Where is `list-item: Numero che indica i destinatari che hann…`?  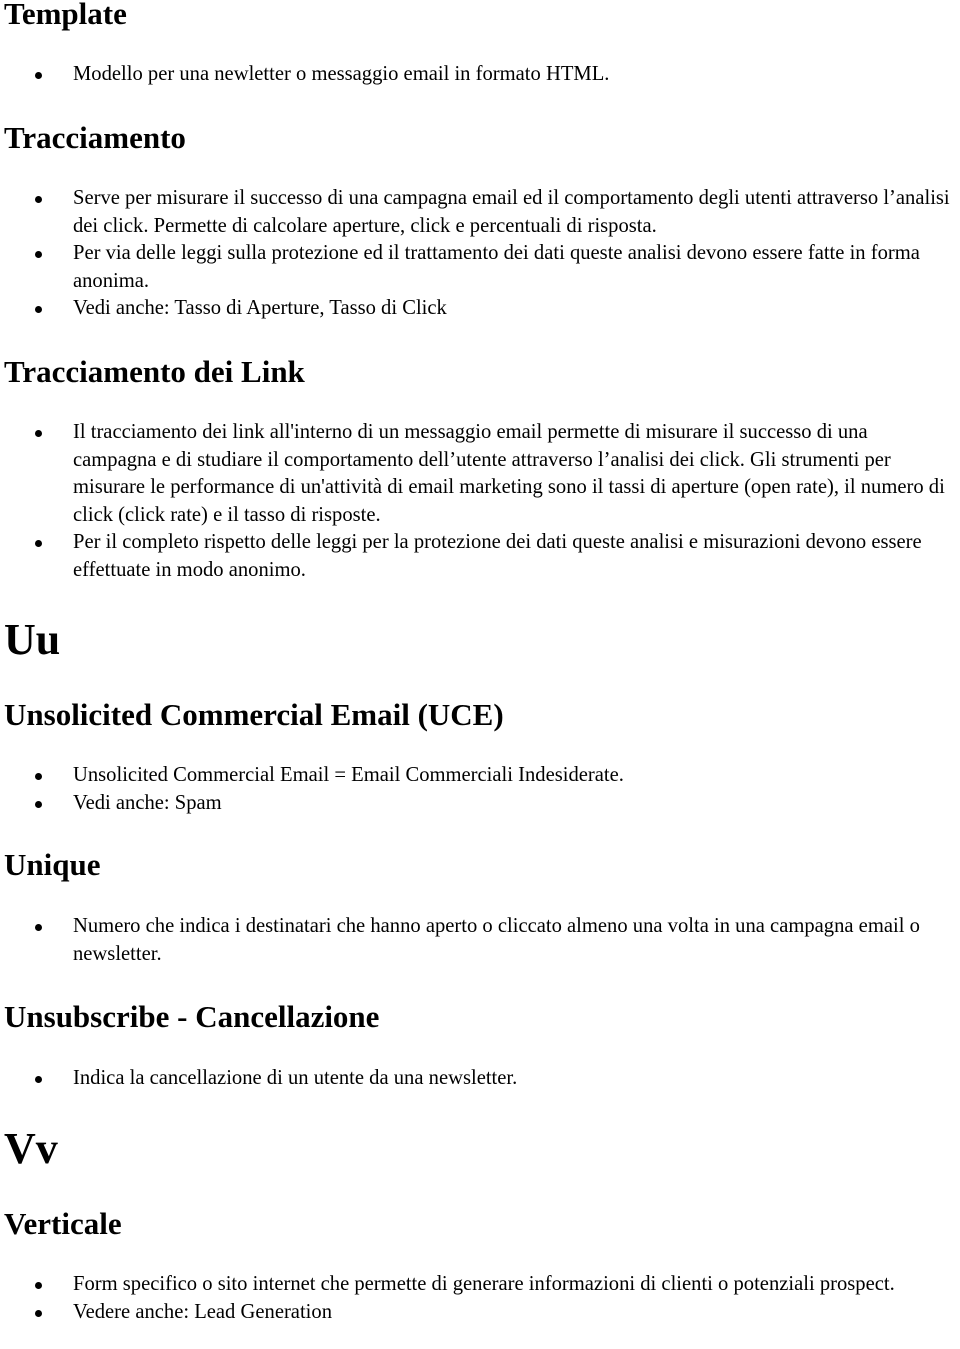 list-item: Numero che indica i destinatari che hann… is located at coordinates (480, 940).